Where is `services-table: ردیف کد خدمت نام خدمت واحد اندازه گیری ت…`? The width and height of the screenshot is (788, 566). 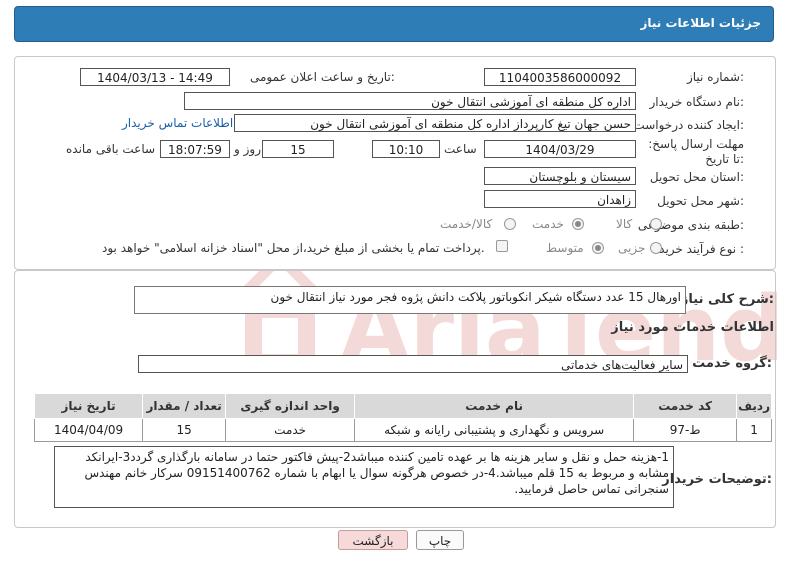
services-table: ردیف کد خدمت نام خدمت واحد اندازه گیری ت… is located at coordinates (402, 417).